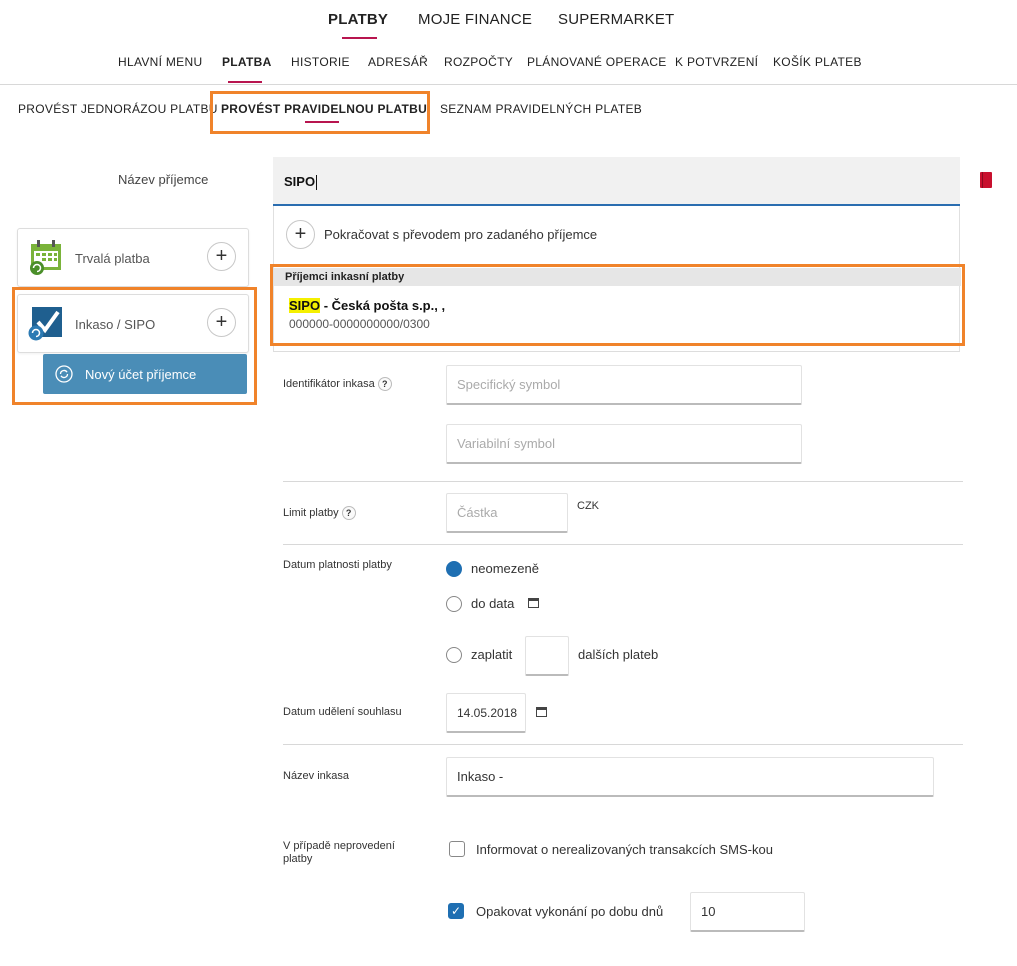  Describe the element at coordinates (398, 62) in the screenshot. I see `sub-nav-adresar: ADRESÁŘ` at that location.